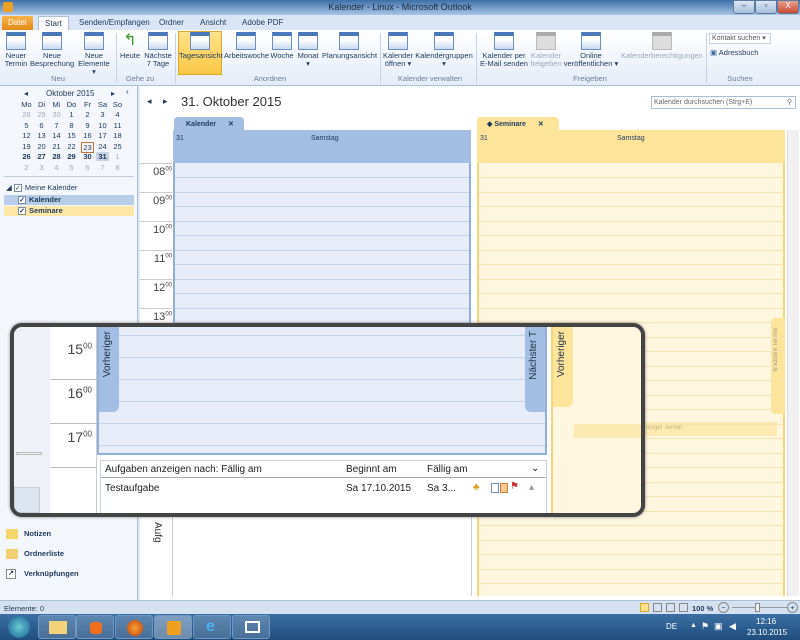 The height and width of the screenshot is (640, 800). I want to click on sort-label: Aufgaben anzeigen nach: Fällig am, so click(183, 469).